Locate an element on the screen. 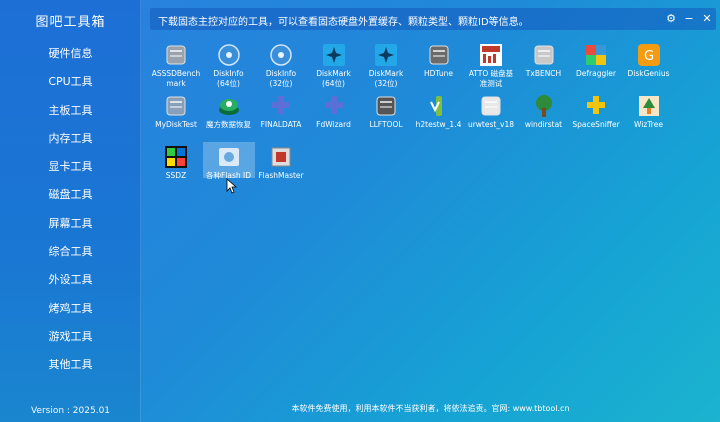  tool-label: urwtest_v18 is located at coordinates (491, 124).